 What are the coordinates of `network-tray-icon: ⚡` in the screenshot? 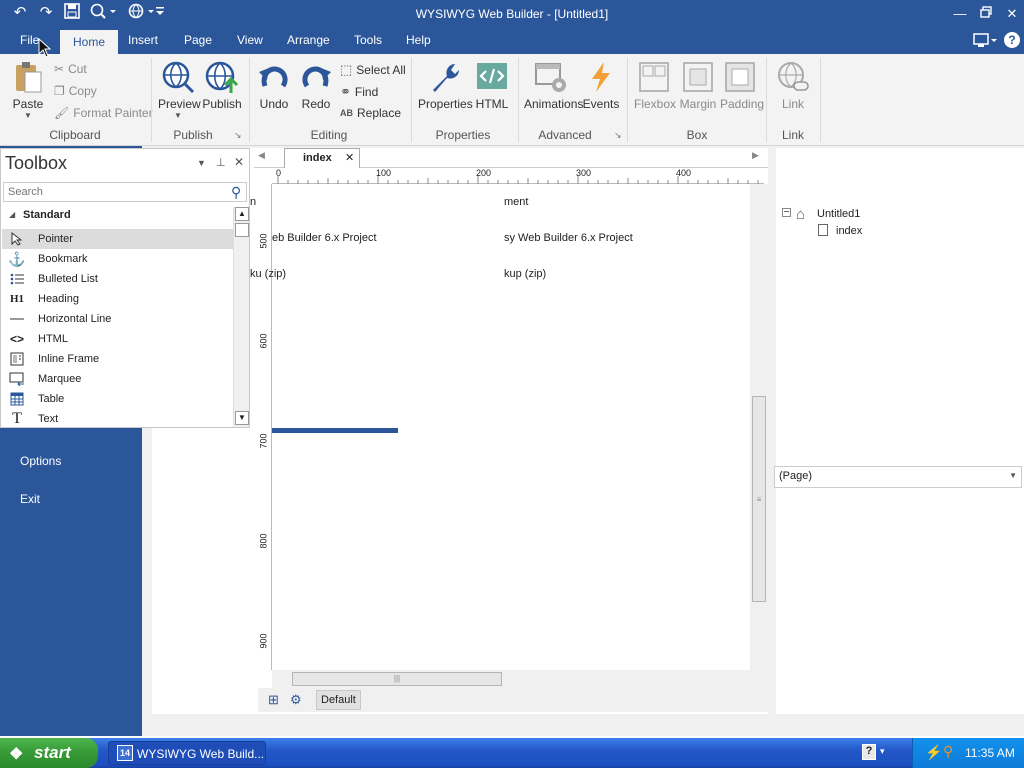 It's located at (933, 752).